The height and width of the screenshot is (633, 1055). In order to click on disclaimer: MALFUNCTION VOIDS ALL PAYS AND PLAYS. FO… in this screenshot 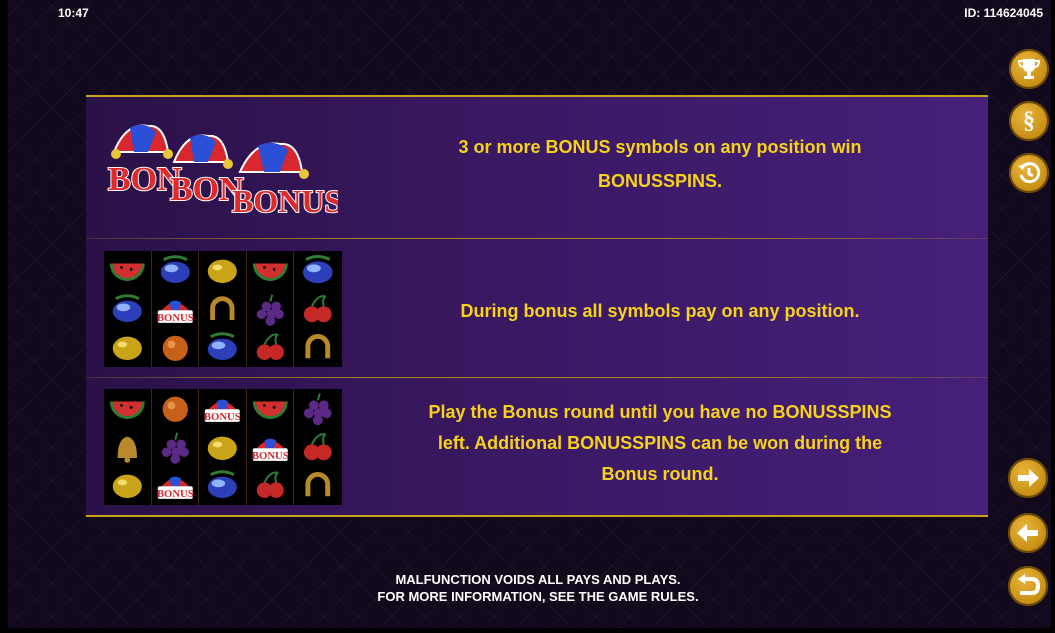, I will do `click(538, 588)`.